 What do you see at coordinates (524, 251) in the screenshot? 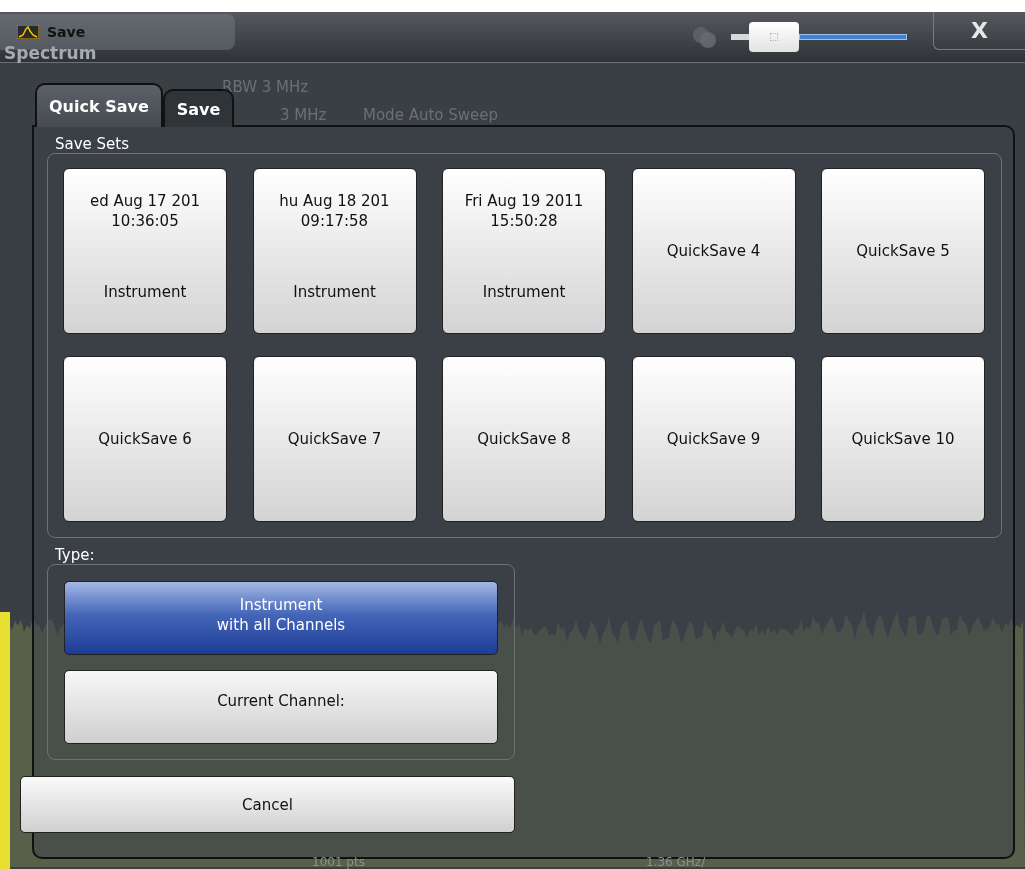
I see `save-slot-button: Fri Aug 19 2011 15:50:28 Instrument` at bounding box center [524, 251].